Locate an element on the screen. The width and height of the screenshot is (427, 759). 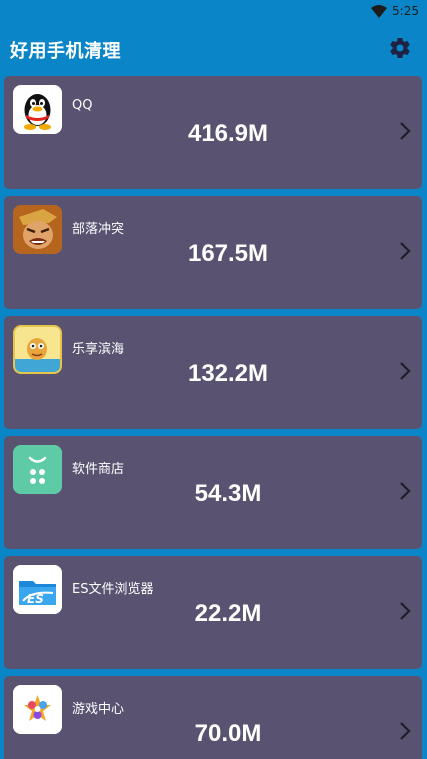
gear-icon is located at coordinates (400, 48).